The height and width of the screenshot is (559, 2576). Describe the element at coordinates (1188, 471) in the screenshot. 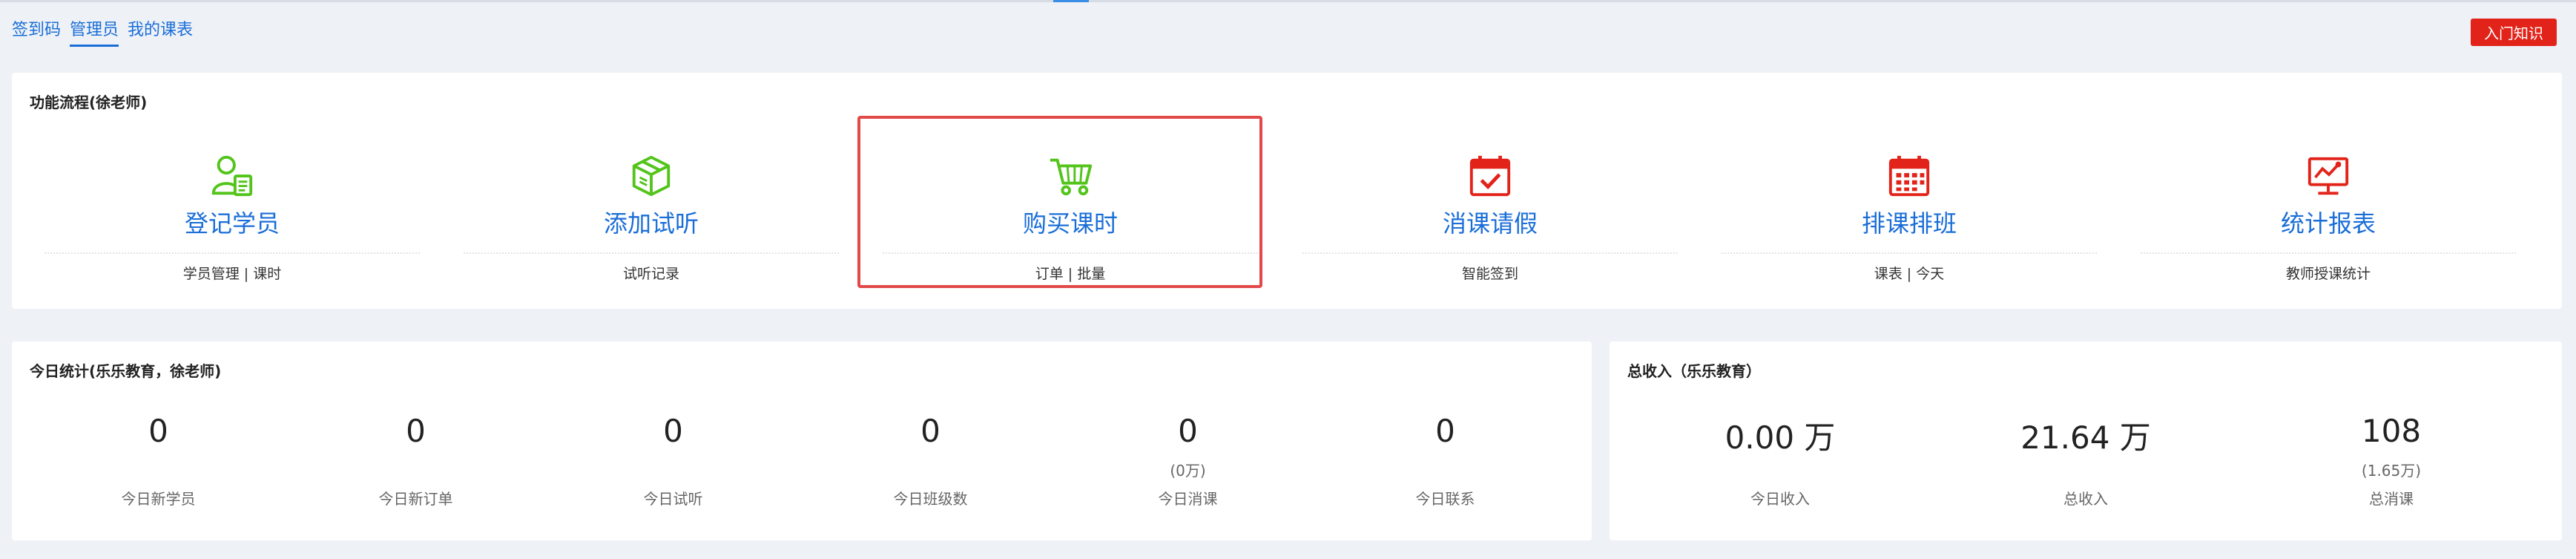

I see `stat-sub: (0万)` at that location.